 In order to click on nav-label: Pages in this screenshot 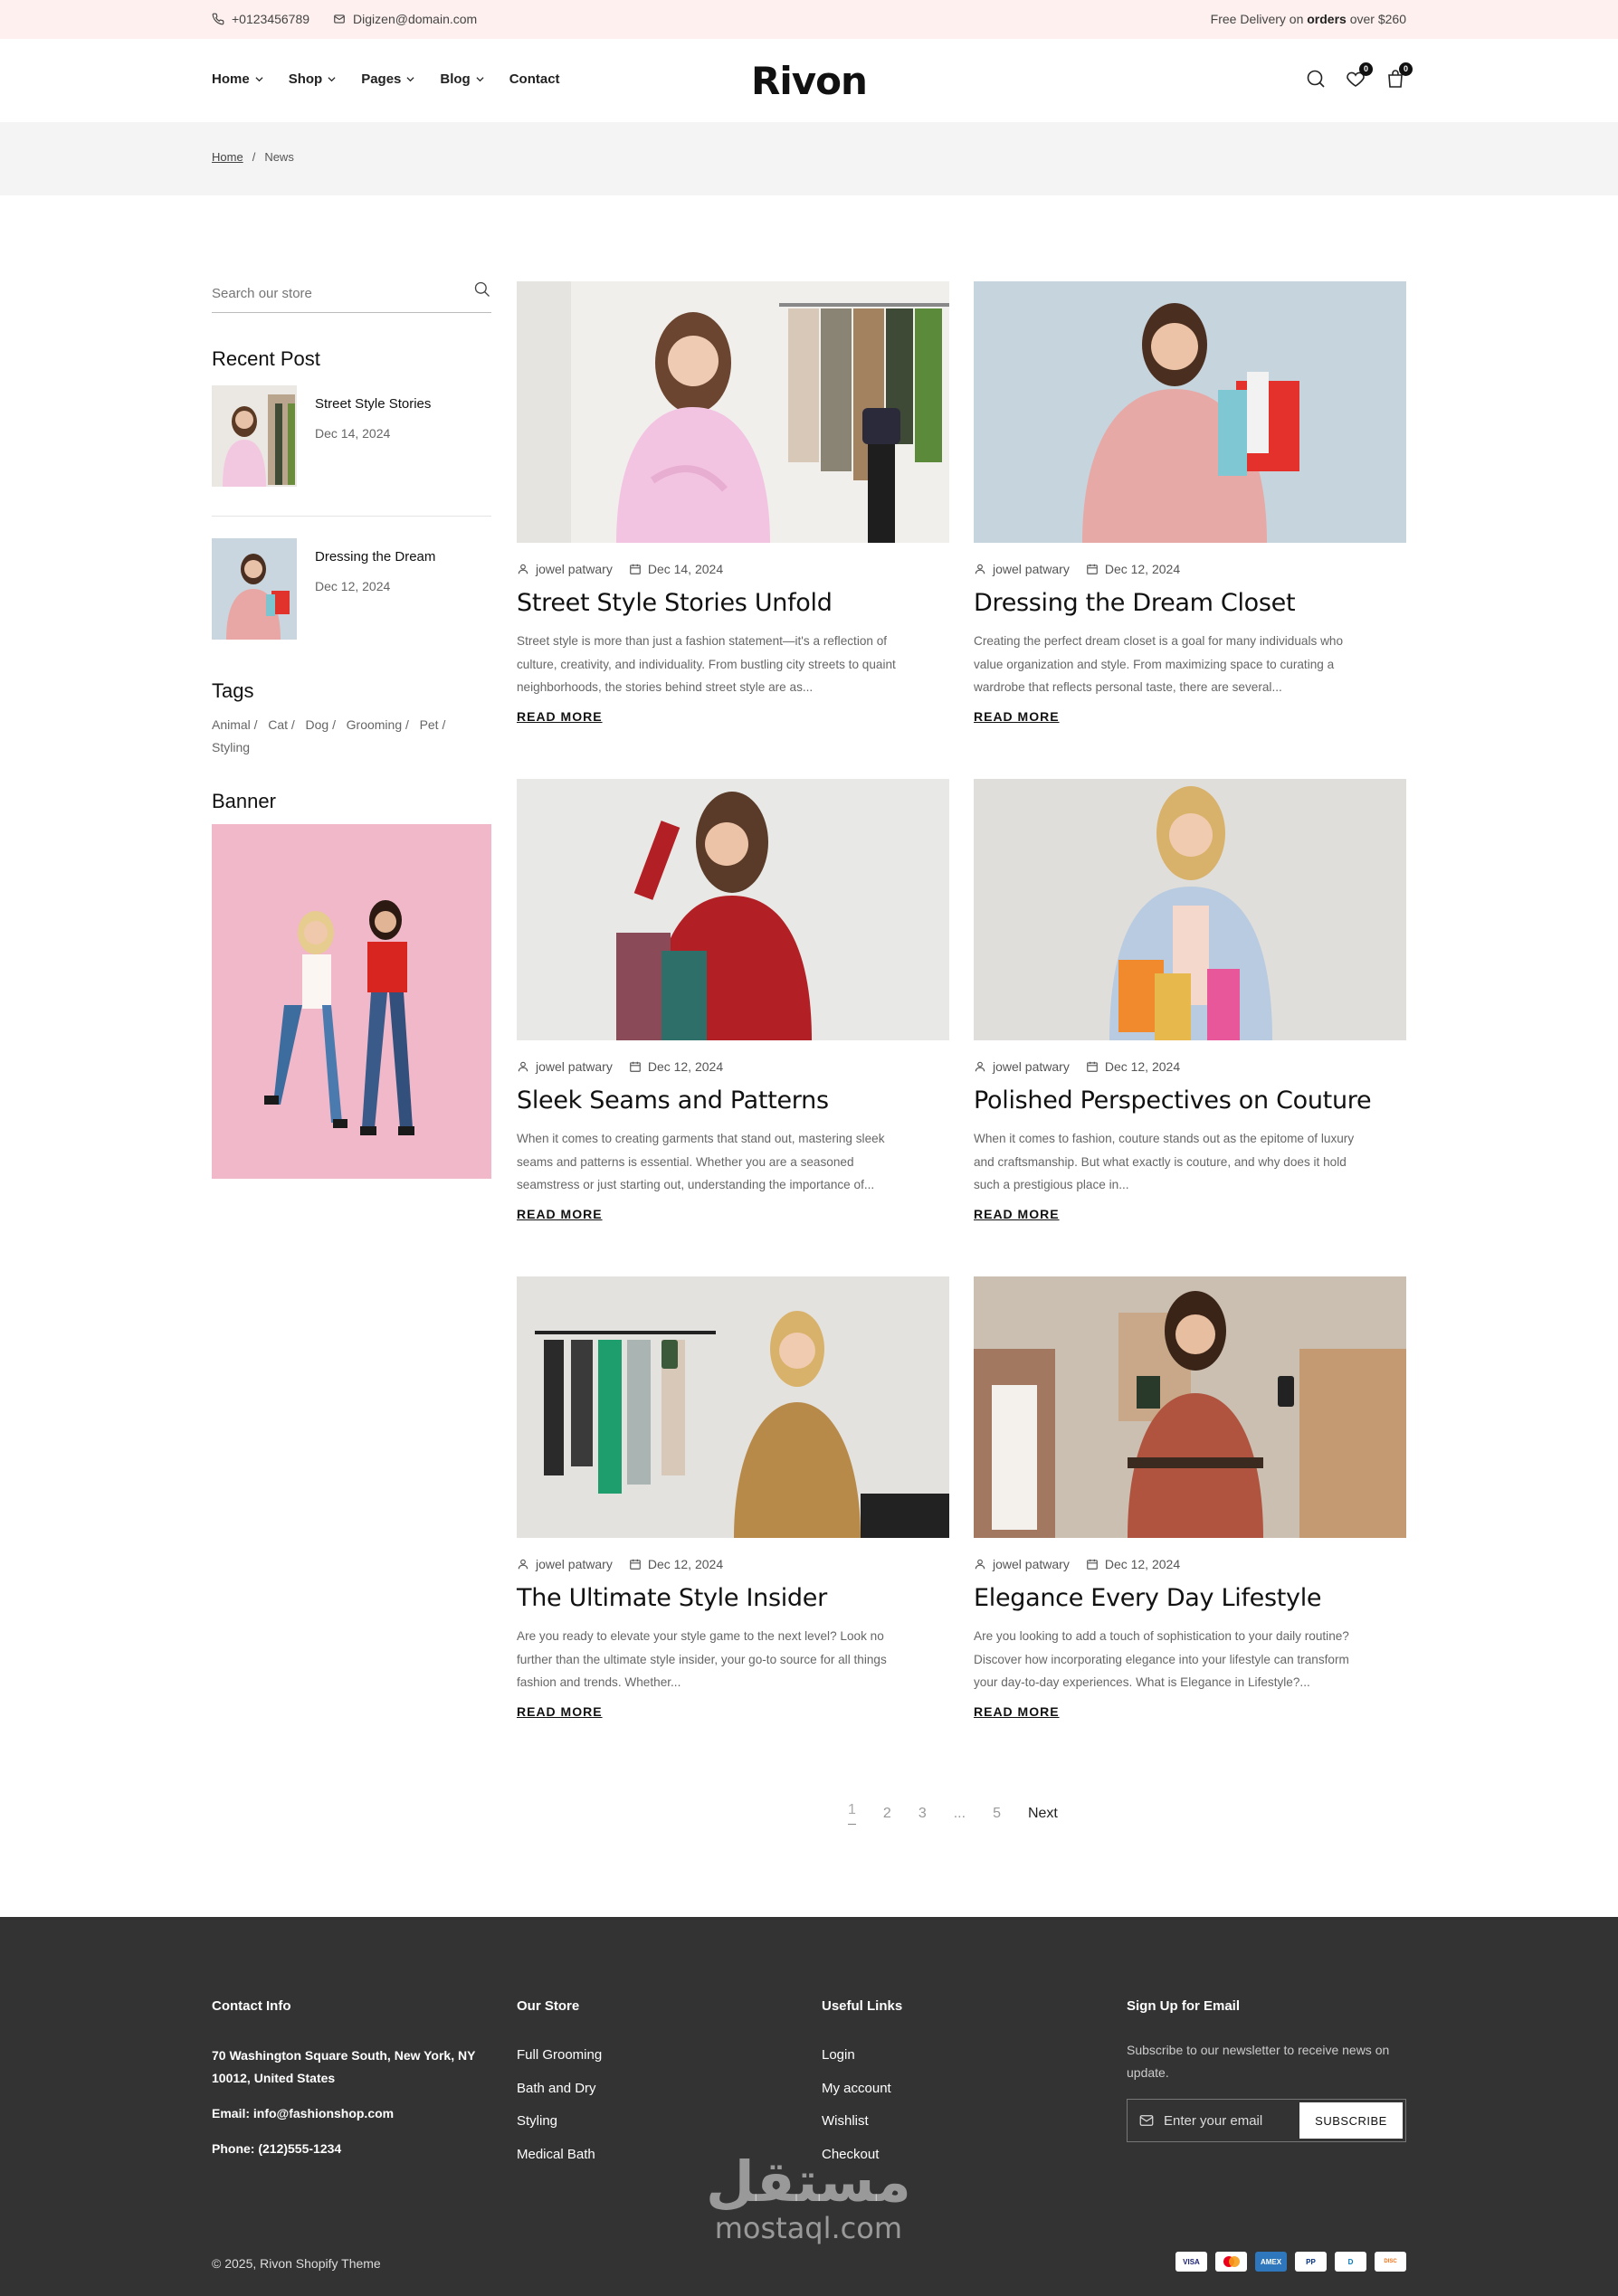, I will do `click(382, 79)`.